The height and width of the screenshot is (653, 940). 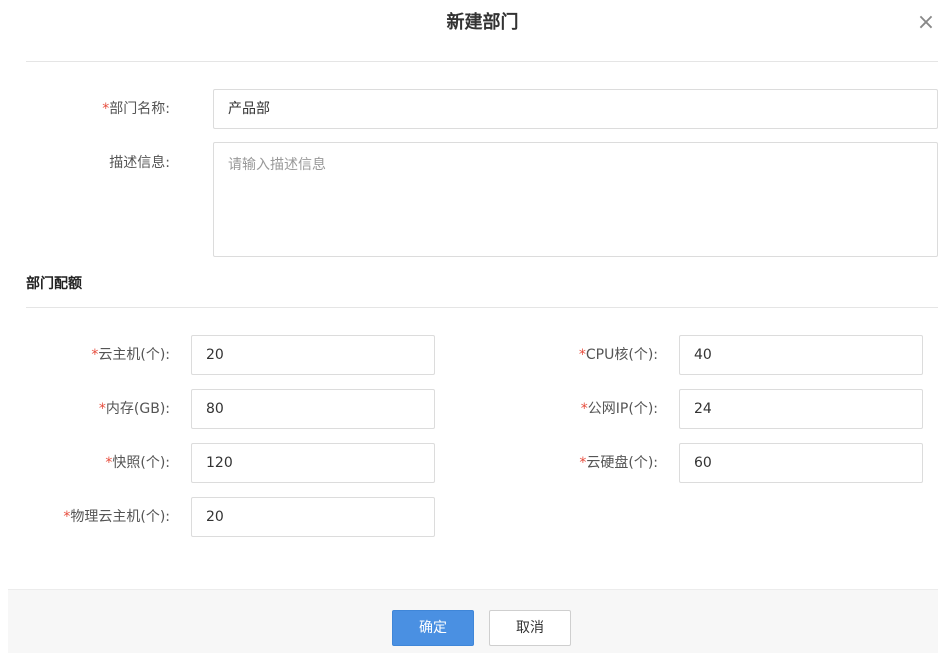 What do you see at coordinates (54, 284) in the screenshot?
I see `quota-section-title: 部门配额` at bounding box center [54, 284].